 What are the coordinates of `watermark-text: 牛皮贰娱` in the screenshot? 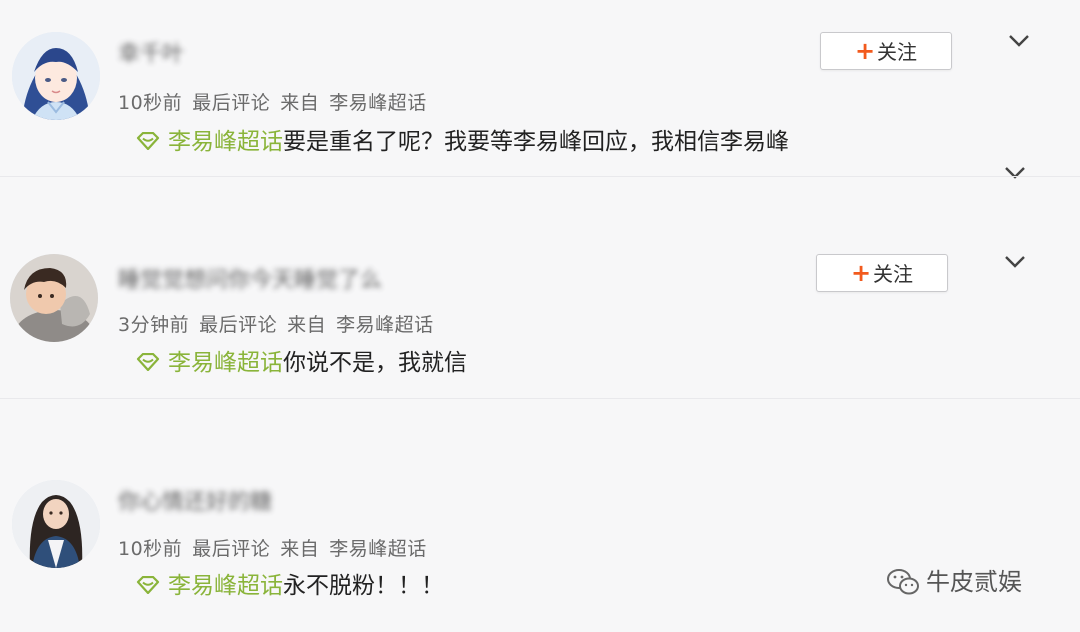 It's located at (974, 582).